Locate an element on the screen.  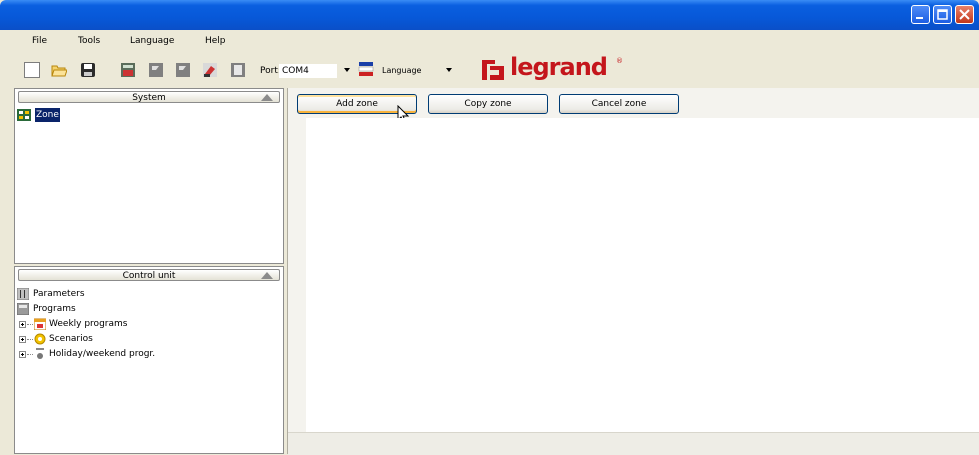
new-file-icon is located at coordinates (32, 70).